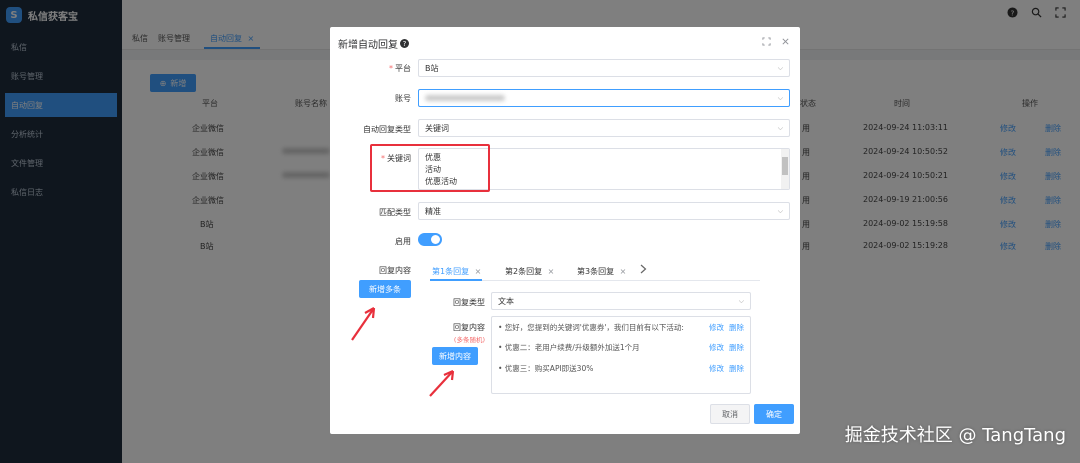 The image size is (1080, 463). What do you see at coordinates (432, 68) in the screenshot?
I see `platform-value: B站` at bounding box center [432, 68].